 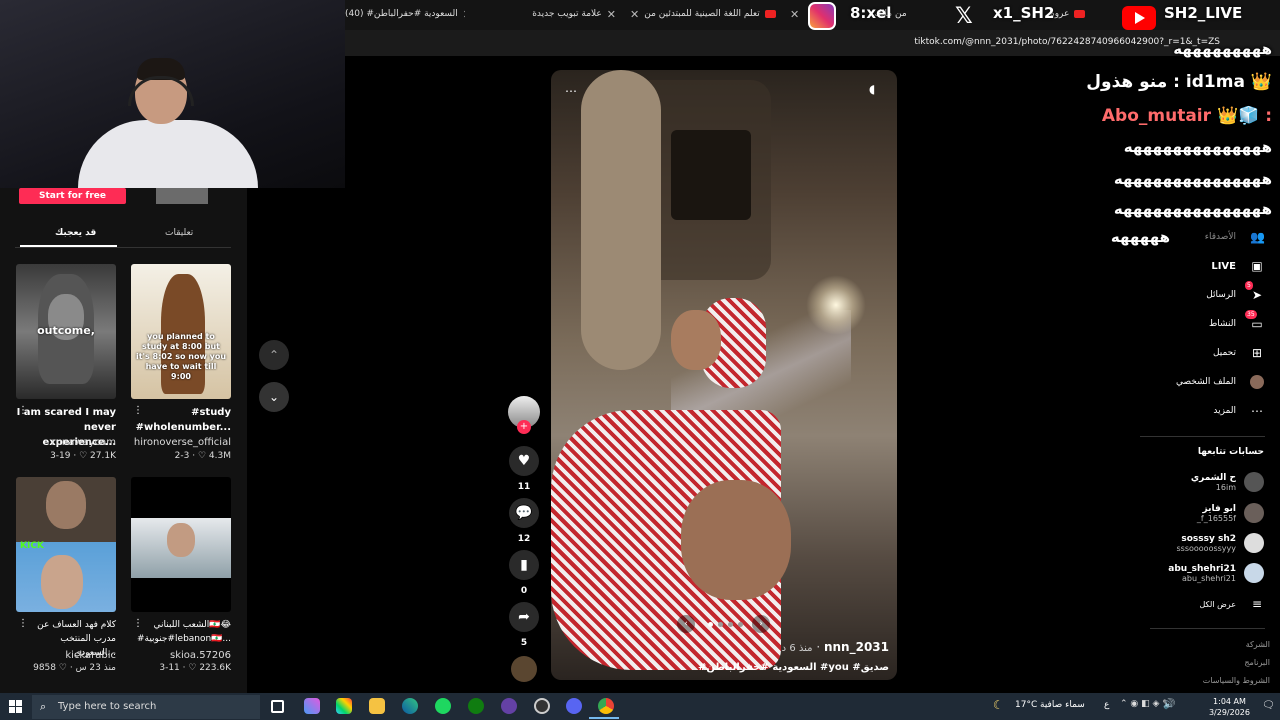 What do you see at coordinates (1229, 701) in the screenshot?
I see `clock-time: 1:04 AM` at bounding box center [1229, 701].